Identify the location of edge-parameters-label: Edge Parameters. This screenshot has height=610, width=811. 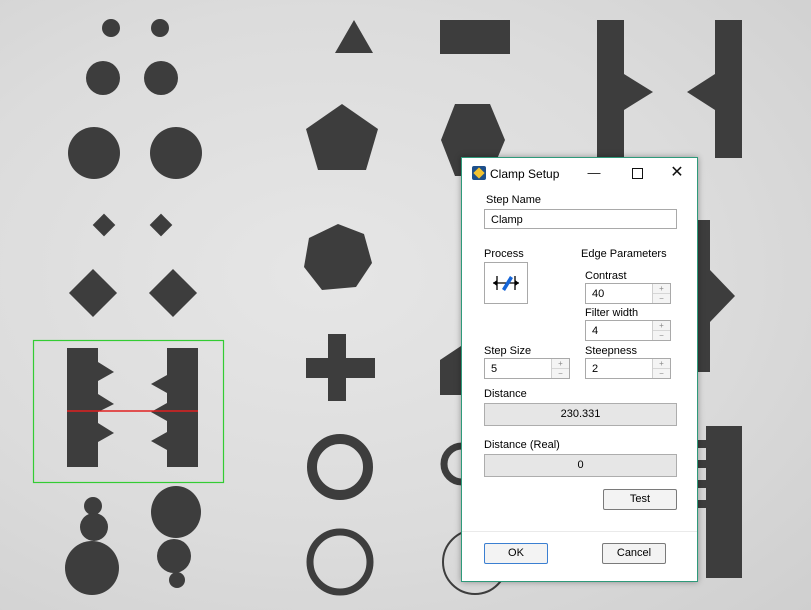
(624, 254).